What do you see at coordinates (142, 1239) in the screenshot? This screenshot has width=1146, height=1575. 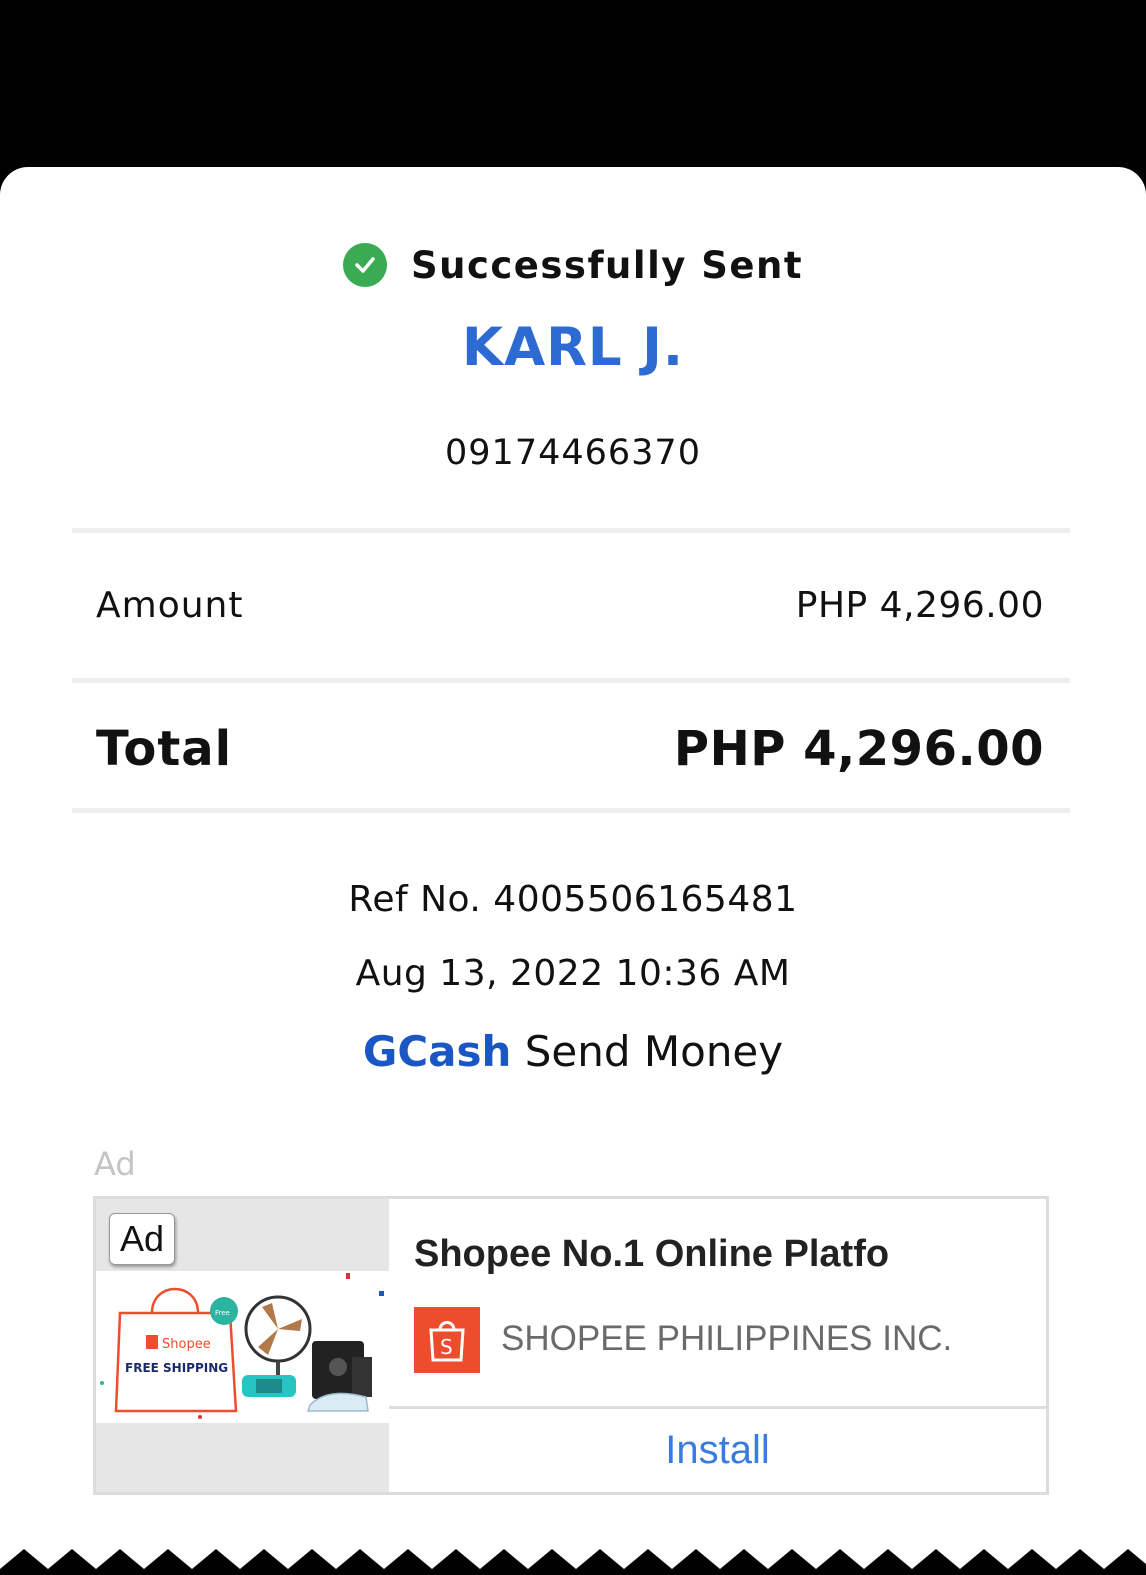 I see `ad-badge: Ad` at bounding box center [142, 1239].